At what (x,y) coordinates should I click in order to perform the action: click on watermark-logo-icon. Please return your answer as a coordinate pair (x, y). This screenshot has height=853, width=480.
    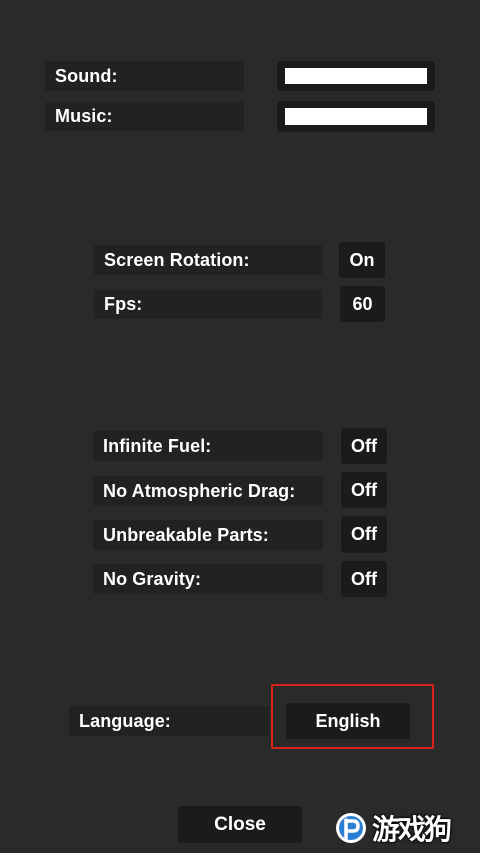
    Looking at the image, I should click on (351, 828).